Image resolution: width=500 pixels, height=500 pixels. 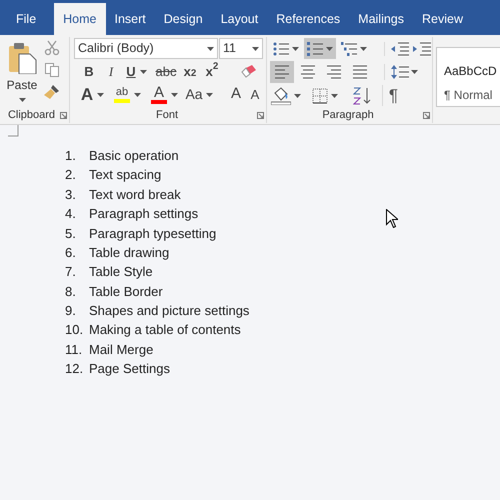 What do you see at coordinates (87, 94) in the screenshot?
I see `text-effects-button: A` at bounding box center [87, 94].